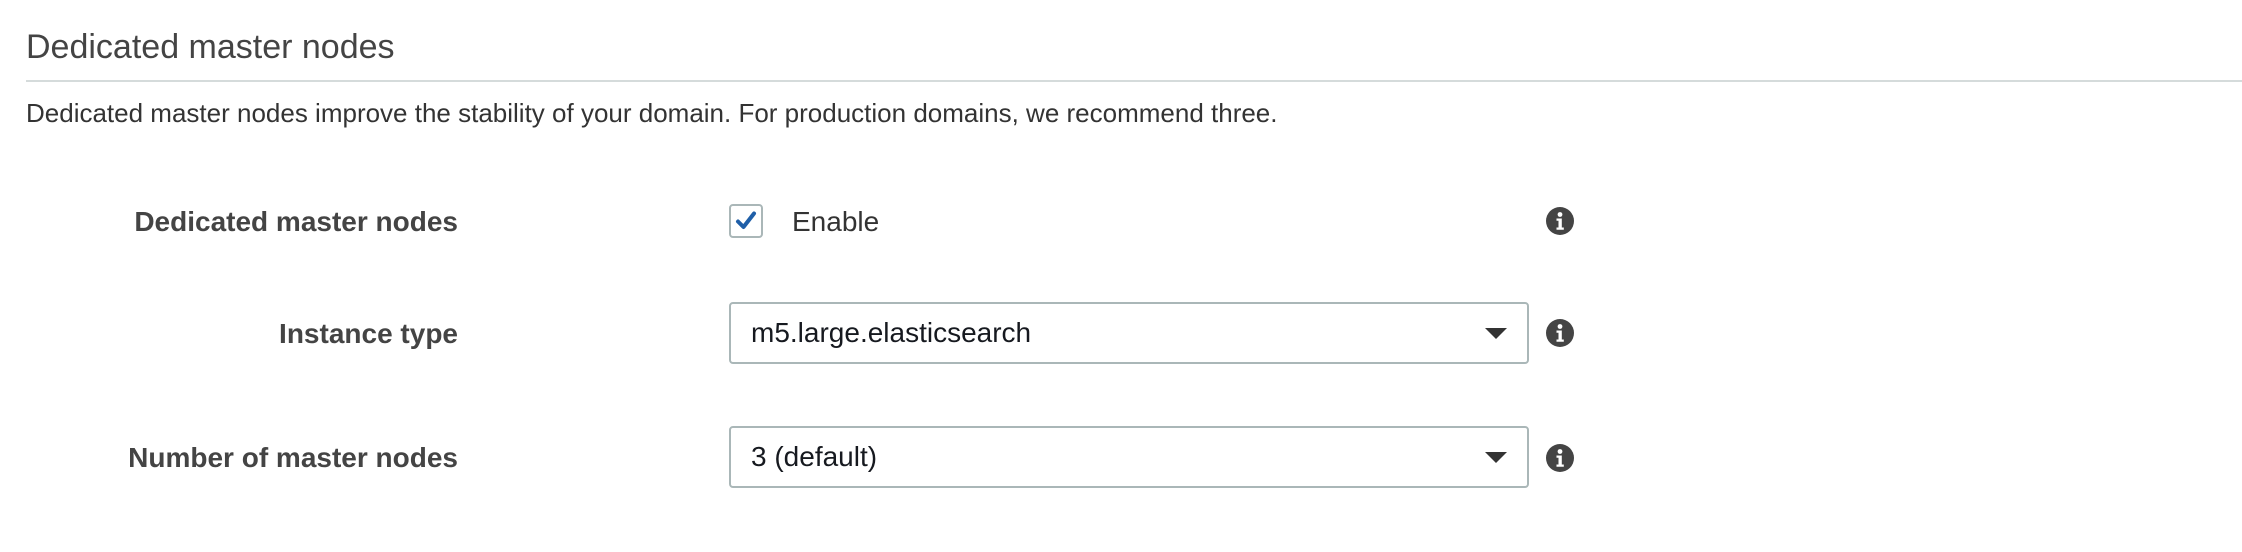 The image size is (2242, 552). I want to click on master-count-value: 3 (default), so click(814, 456).